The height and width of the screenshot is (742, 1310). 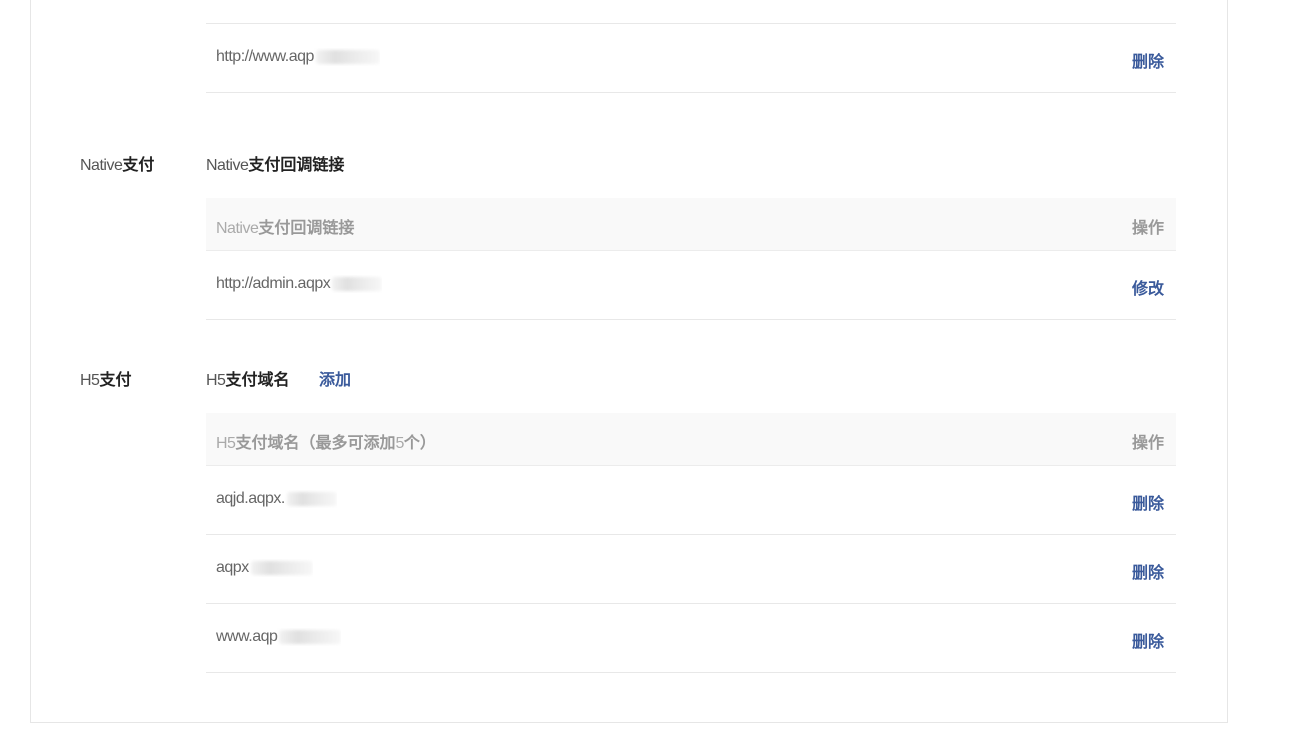 What do you see at coordinates (326, 443) in the screenshot?
I see `column-header-h5-domain: H5支付域名（最多可添加5个）` at bounding box center [326, 443].